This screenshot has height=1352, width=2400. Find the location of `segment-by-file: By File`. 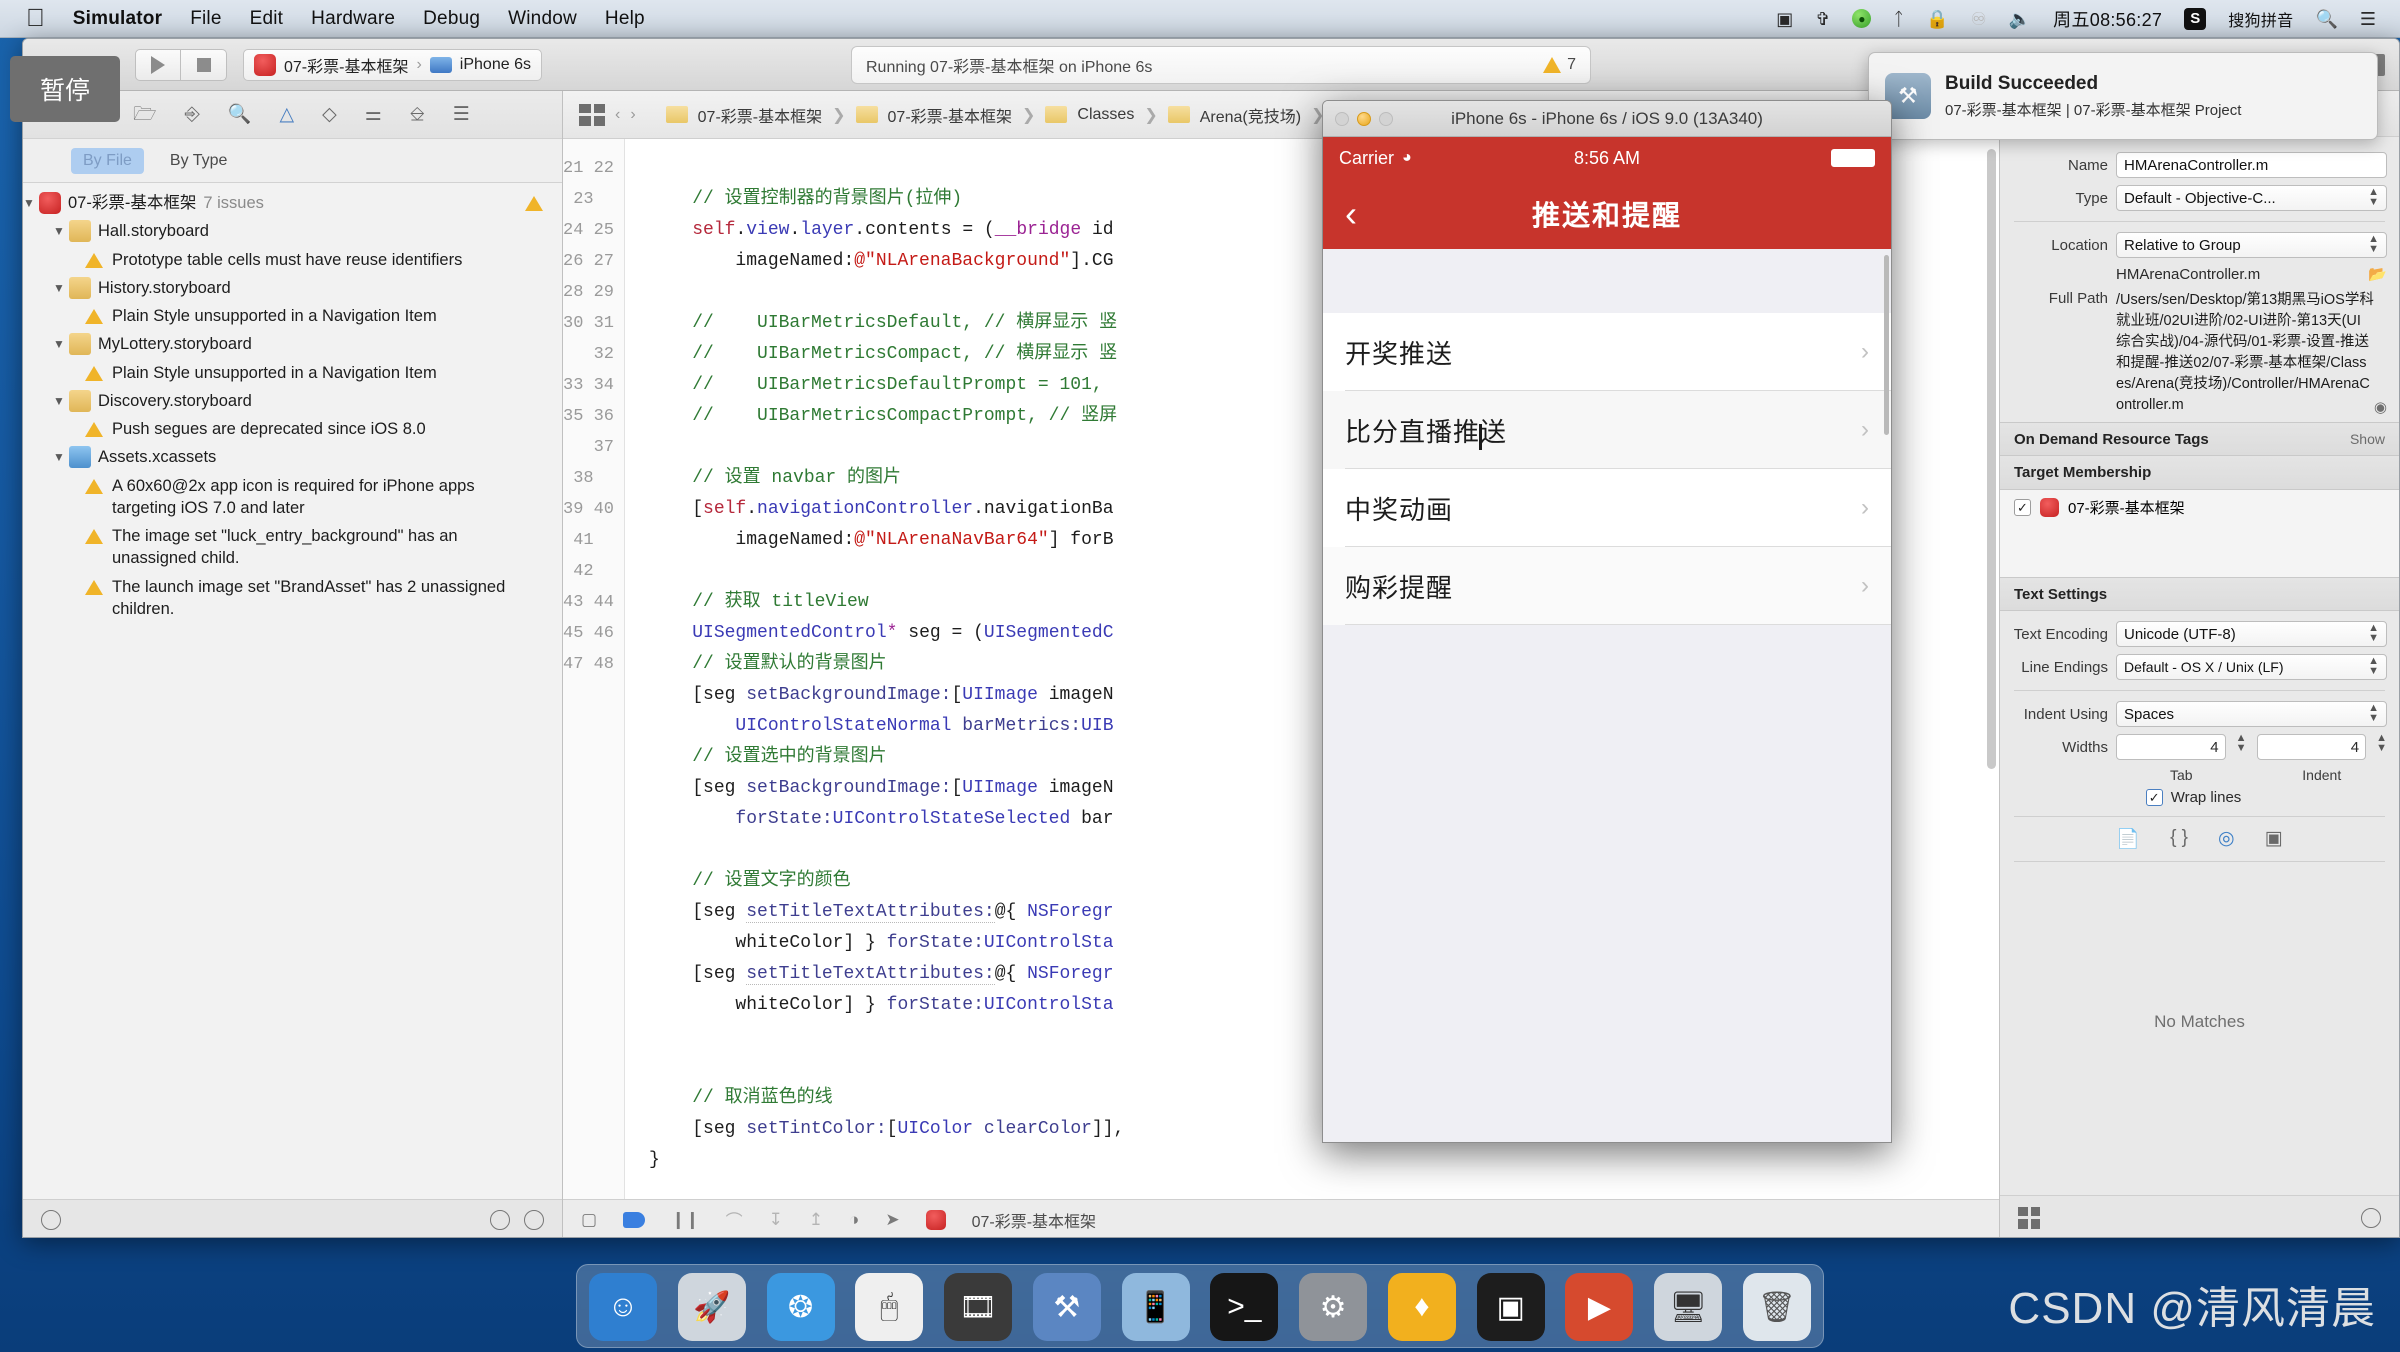

segment-by-file: By File is located at coordinates (107, 160).